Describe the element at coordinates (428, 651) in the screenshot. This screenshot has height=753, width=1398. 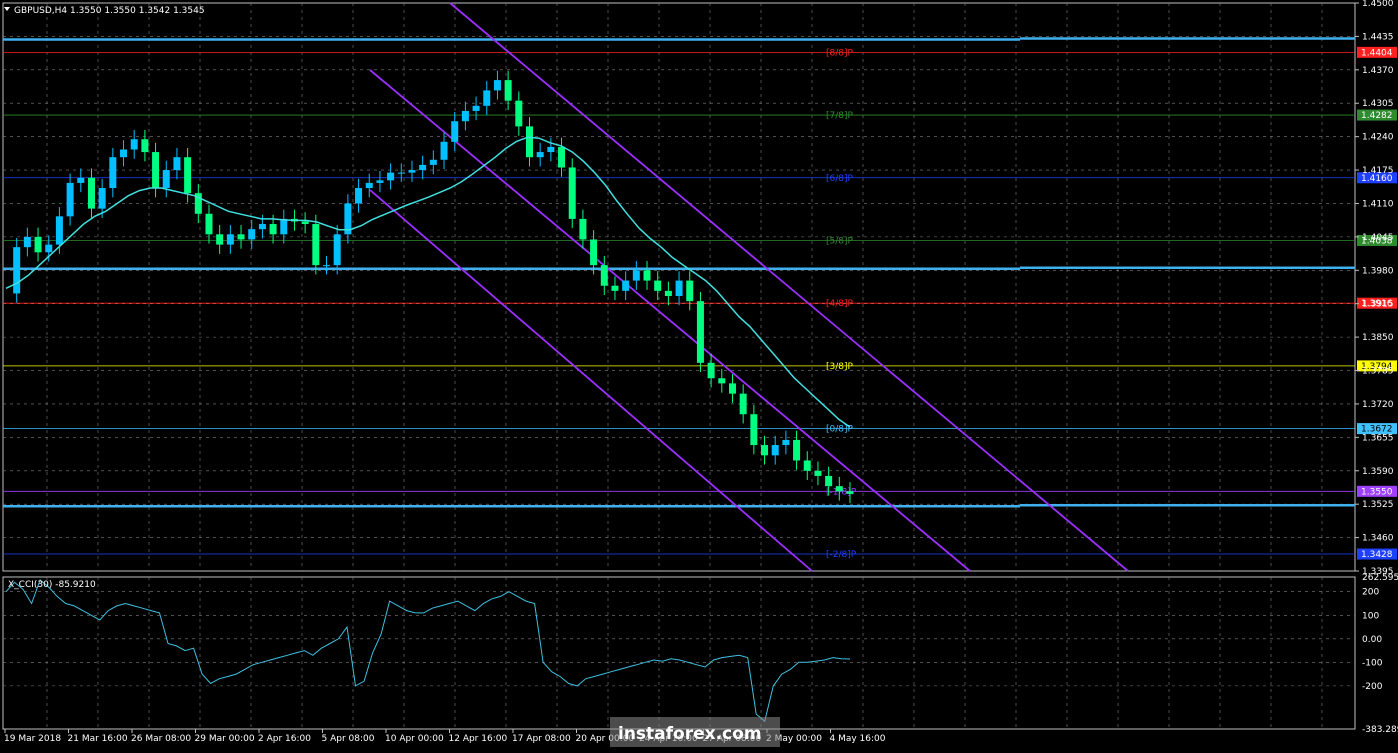
I see `cci-line` at that location.